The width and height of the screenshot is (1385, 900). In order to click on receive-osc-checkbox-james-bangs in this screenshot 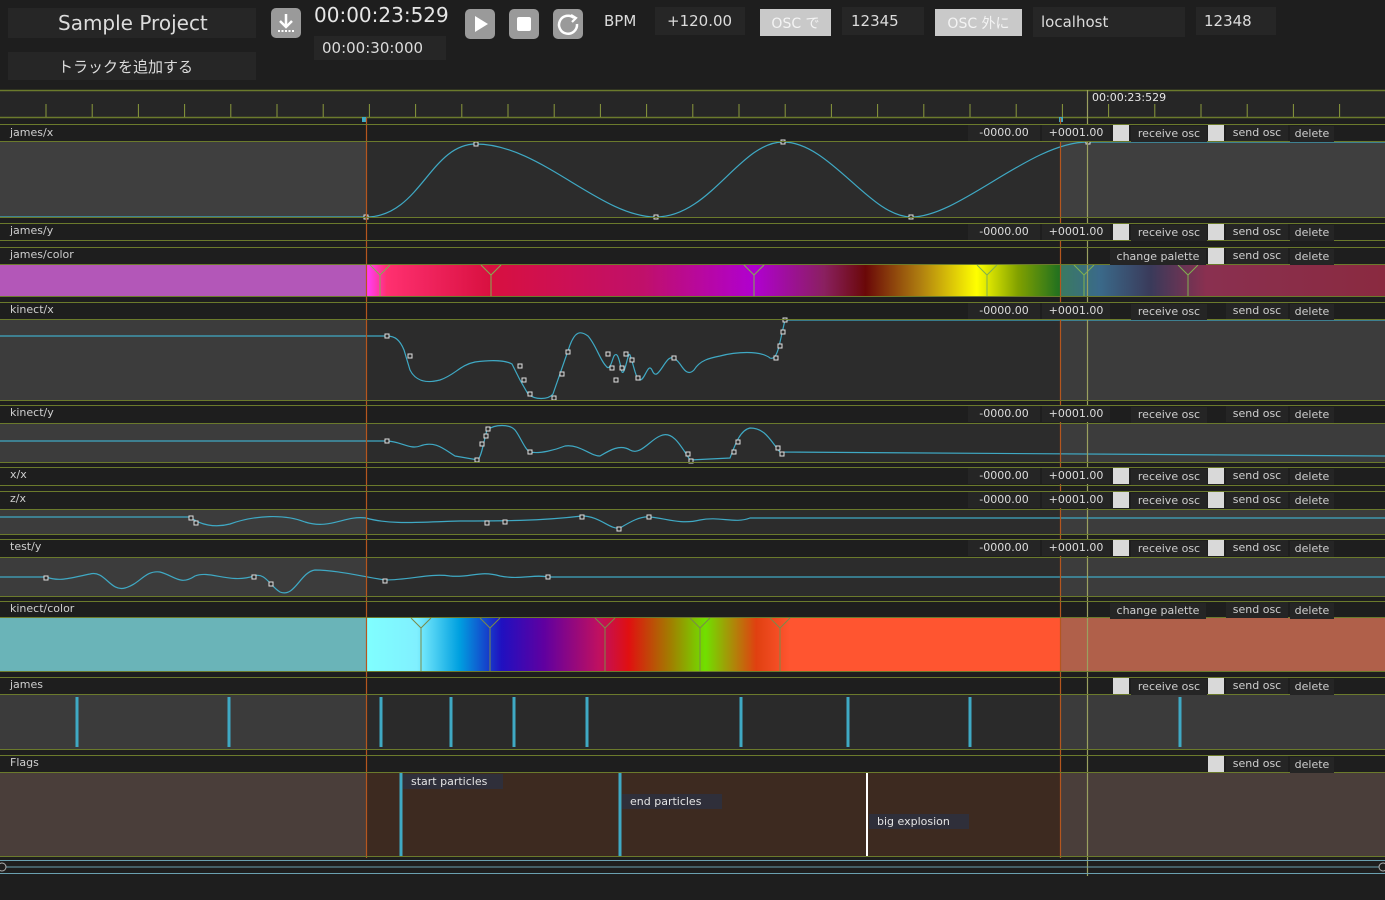, I will do `click(1121, 686)`.